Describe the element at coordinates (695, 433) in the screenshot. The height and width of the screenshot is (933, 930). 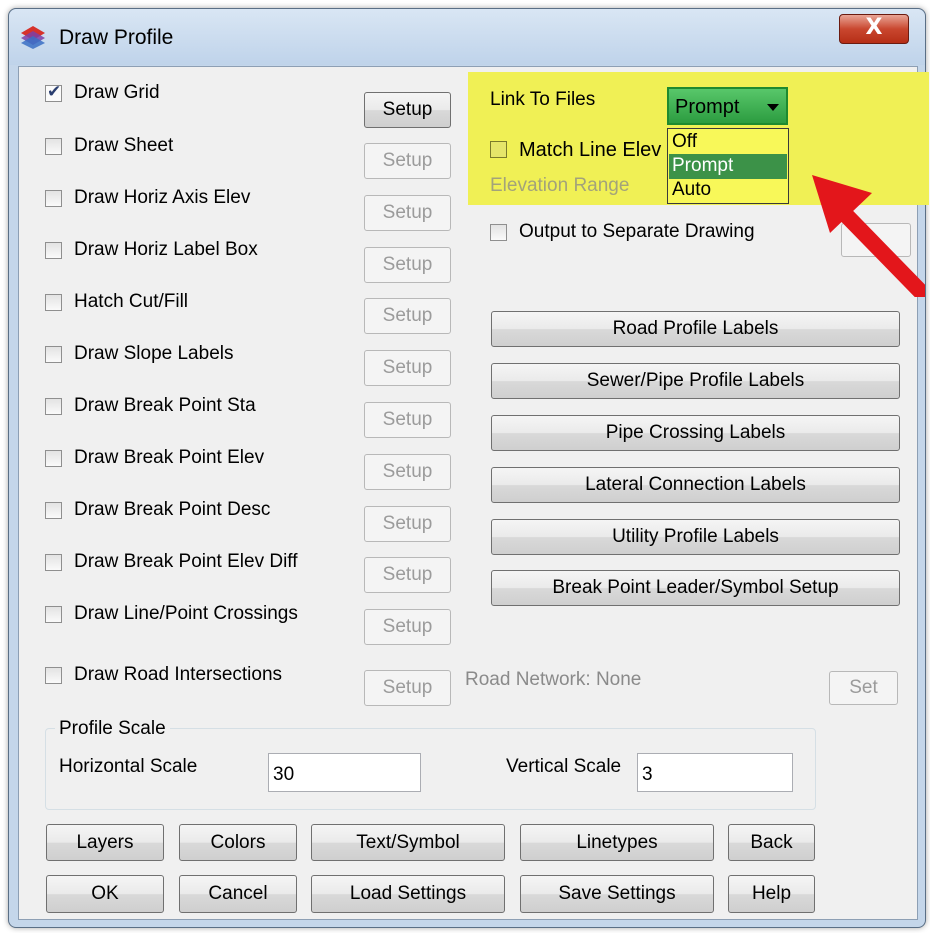
I see `label-setup-button: Pipe Crossing Labels` at that location.